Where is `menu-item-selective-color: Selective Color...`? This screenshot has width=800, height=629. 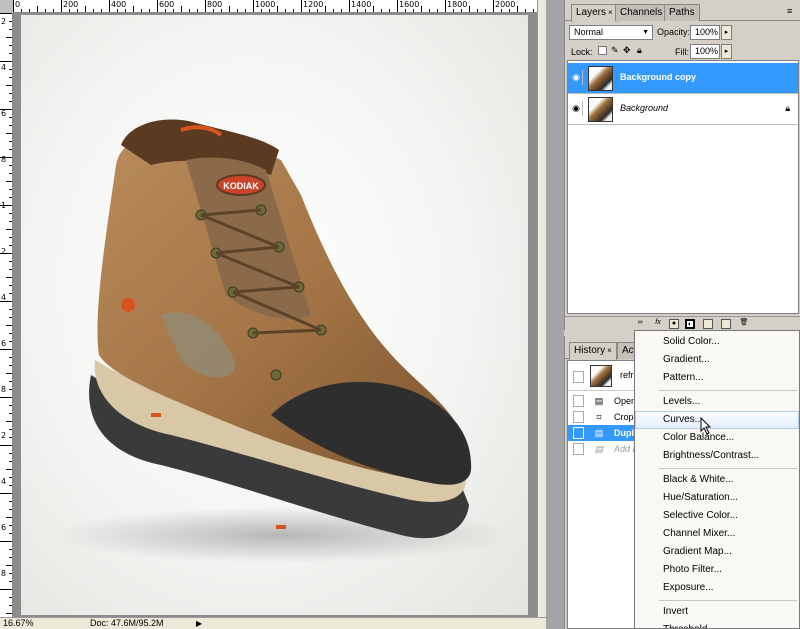
menu-item-selective-color: Selective Color... is located at coordinates (717, 516).